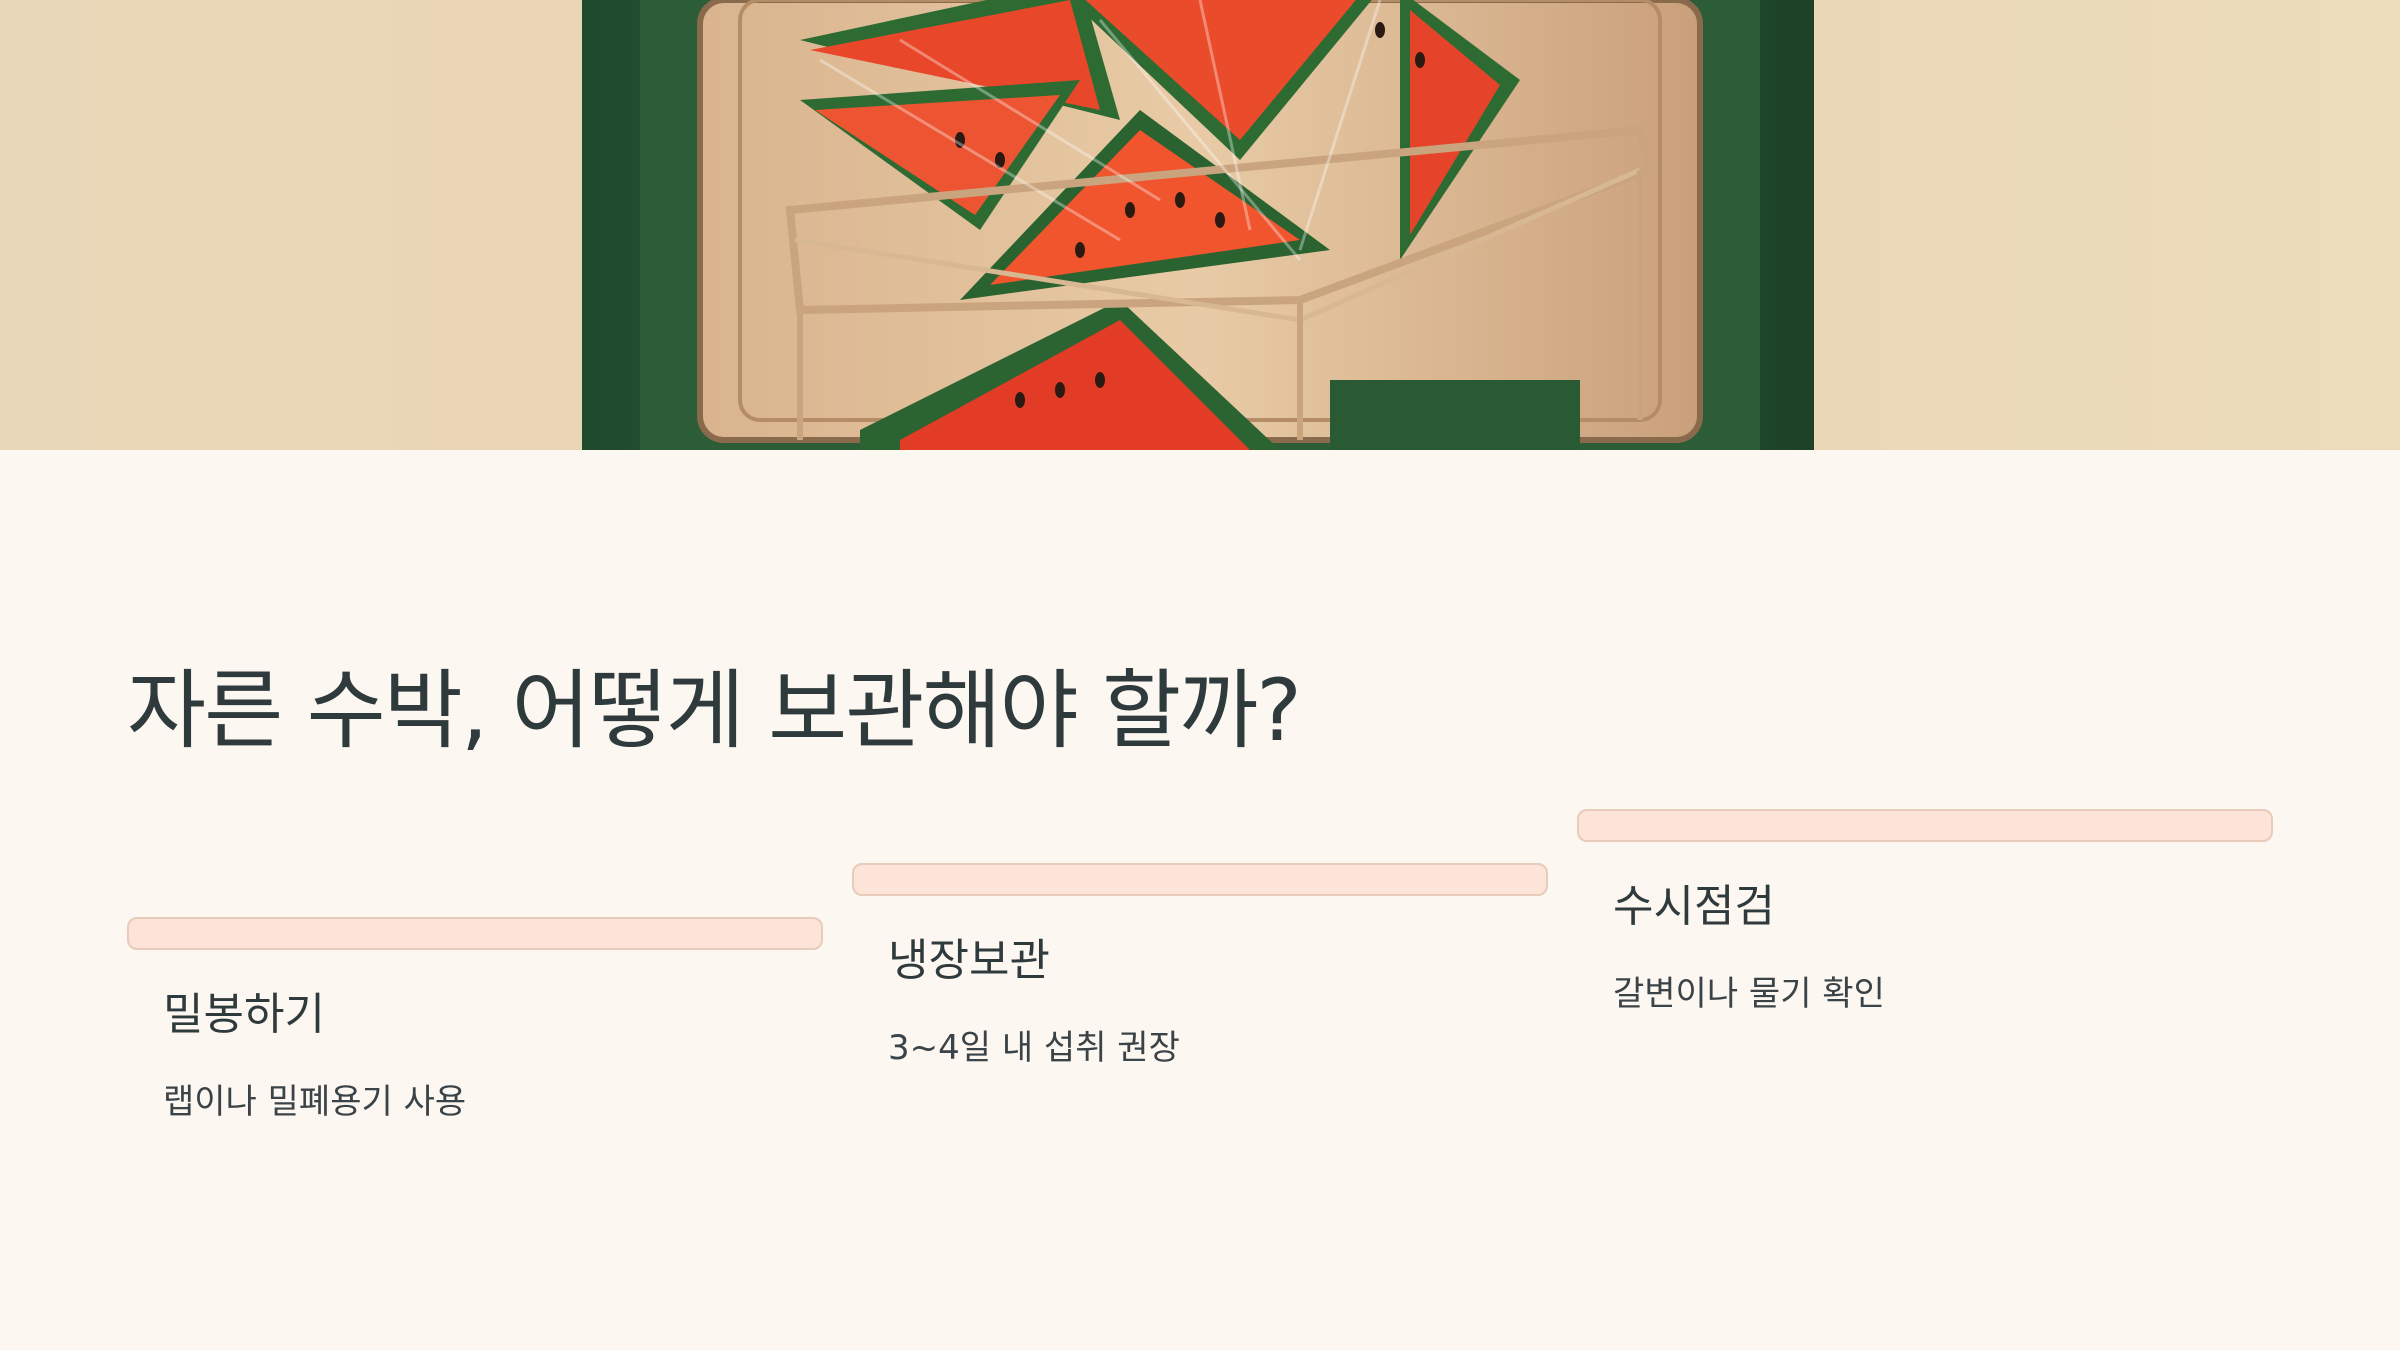 Image resolution: width=2400 pixels, height=1350 pixels. I want to click on page-title: 자른 수박, 어떻게 보관해야 할까?, so click(714, 711).